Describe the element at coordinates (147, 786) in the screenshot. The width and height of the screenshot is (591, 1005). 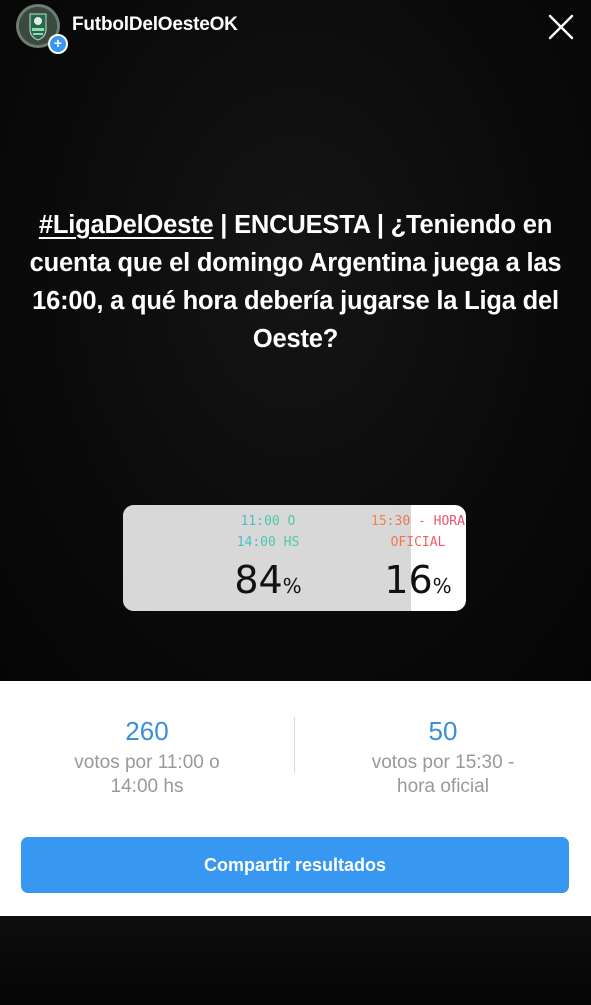
I see `vote-label-line2: 14:00 hs` at that location.